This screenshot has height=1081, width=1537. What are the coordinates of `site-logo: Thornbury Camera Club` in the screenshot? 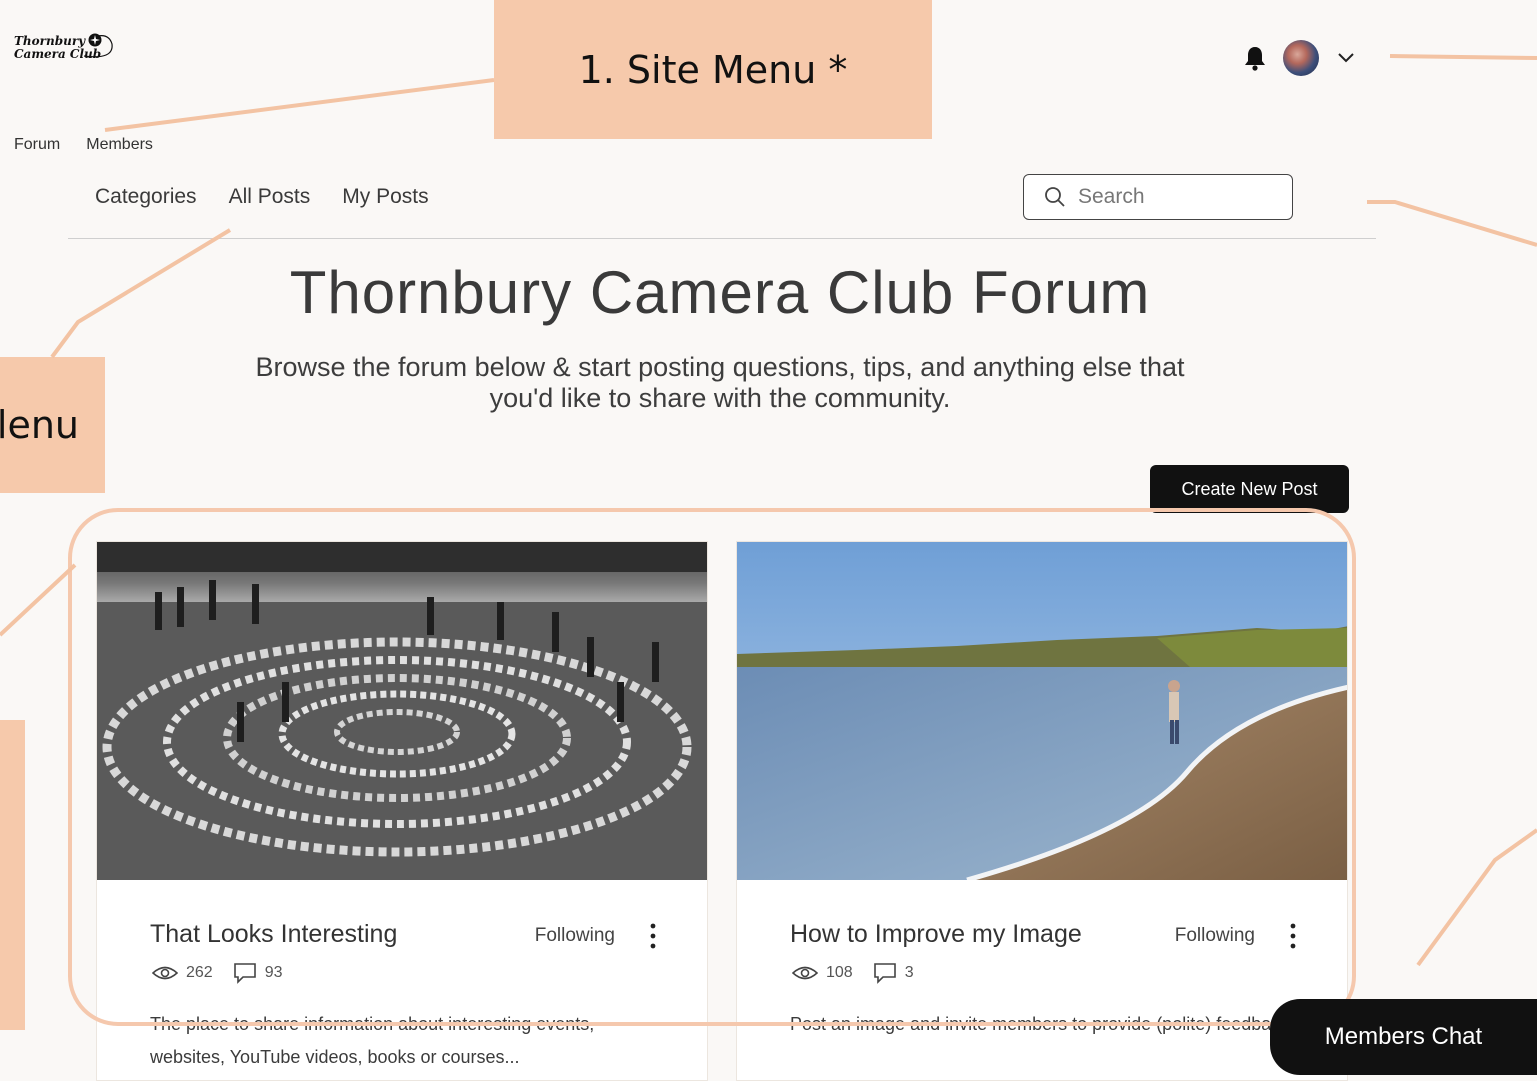 It's located at (66, 51).